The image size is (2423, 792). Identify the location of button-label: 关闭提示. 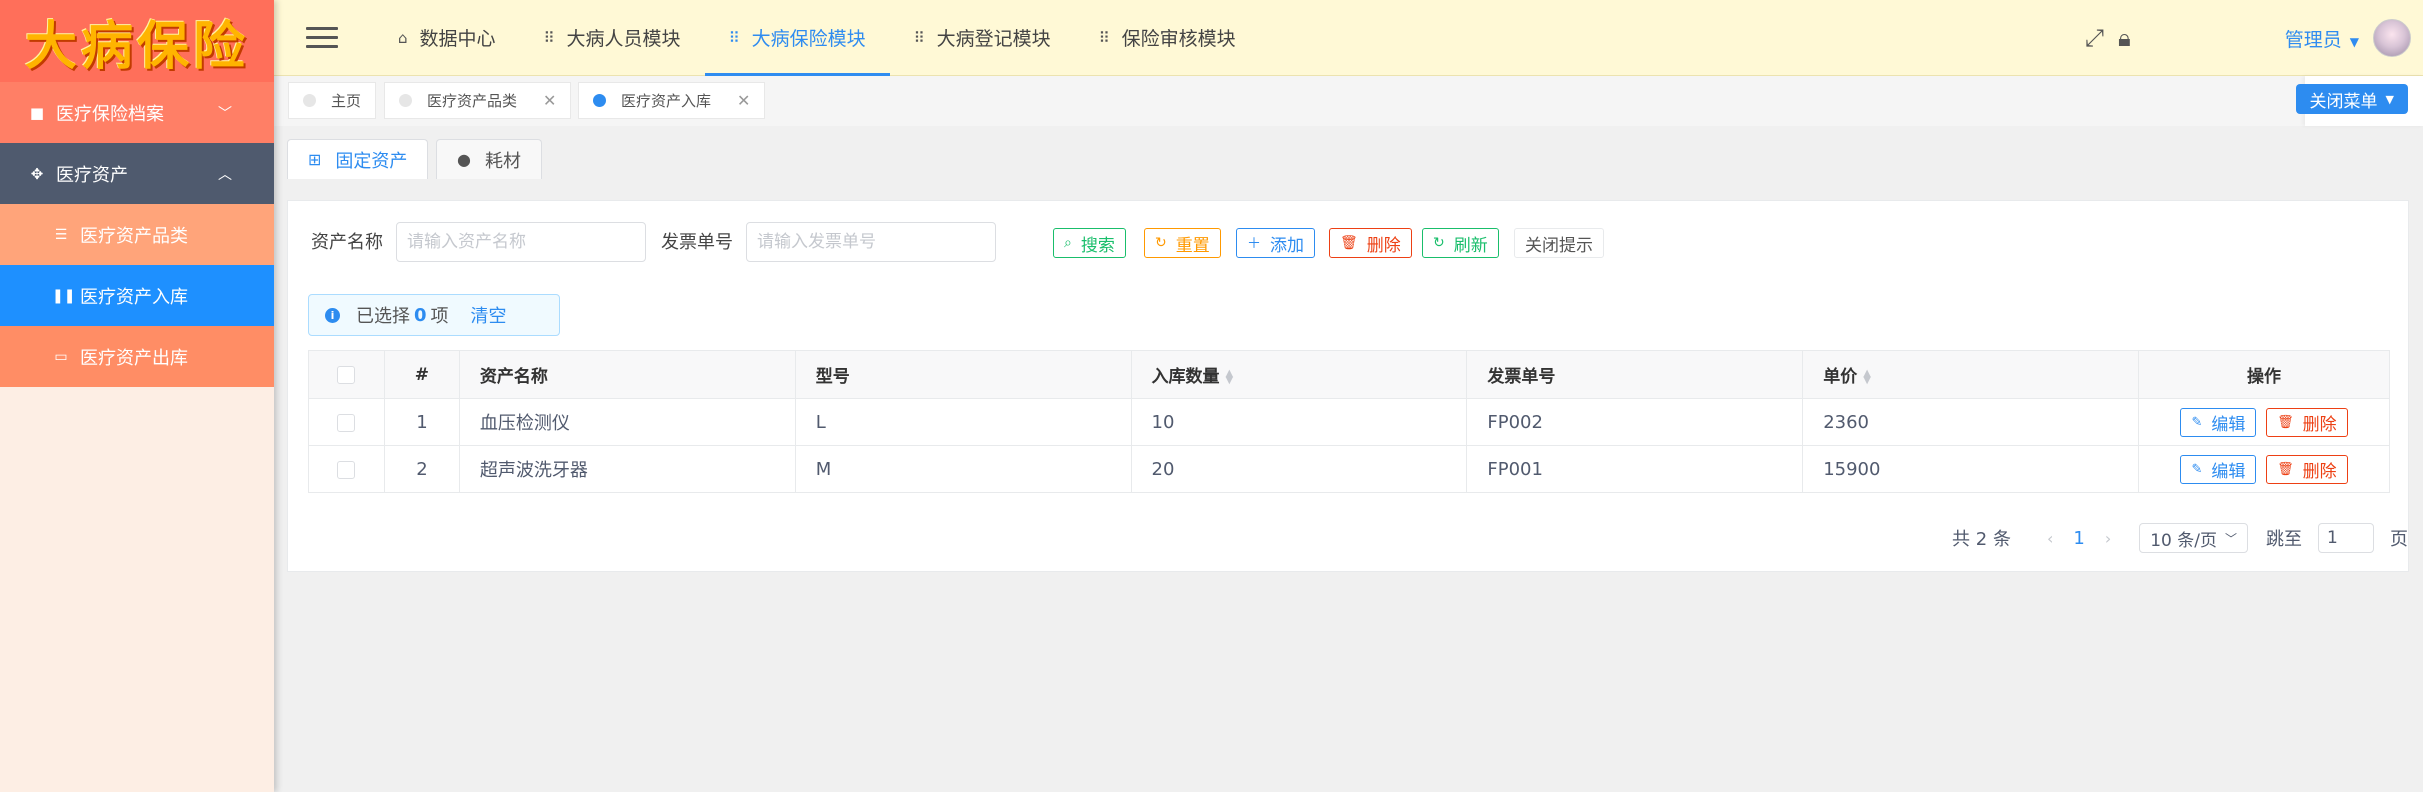
(1559, 245).